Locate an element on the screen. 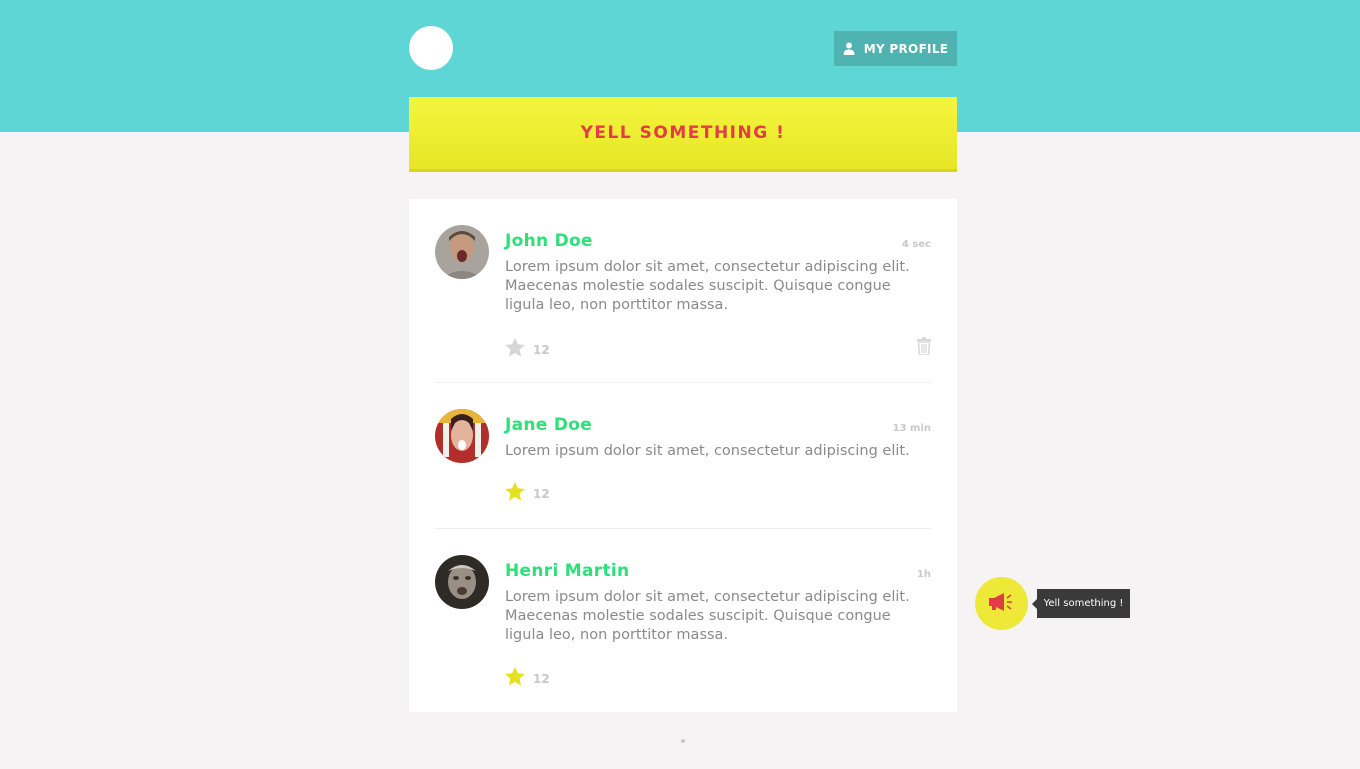 This screenshot has width=1360, height=769. delete-button is located at coordinates (924, 348).